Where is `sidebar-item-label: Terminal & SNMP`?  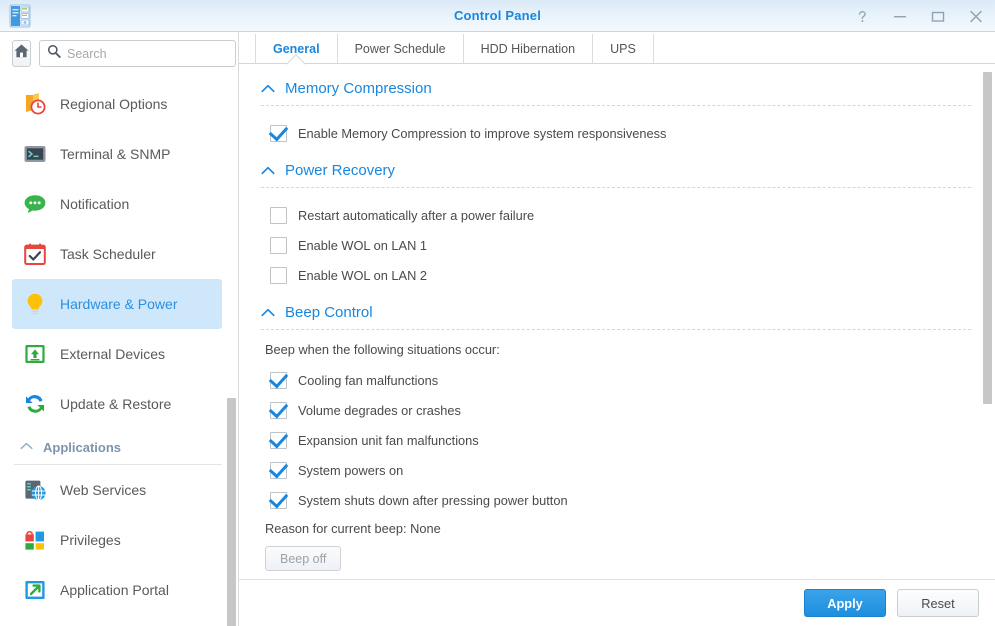
sidebar-item-label: Terminal & SNMP is located at coordinates (115, 154).